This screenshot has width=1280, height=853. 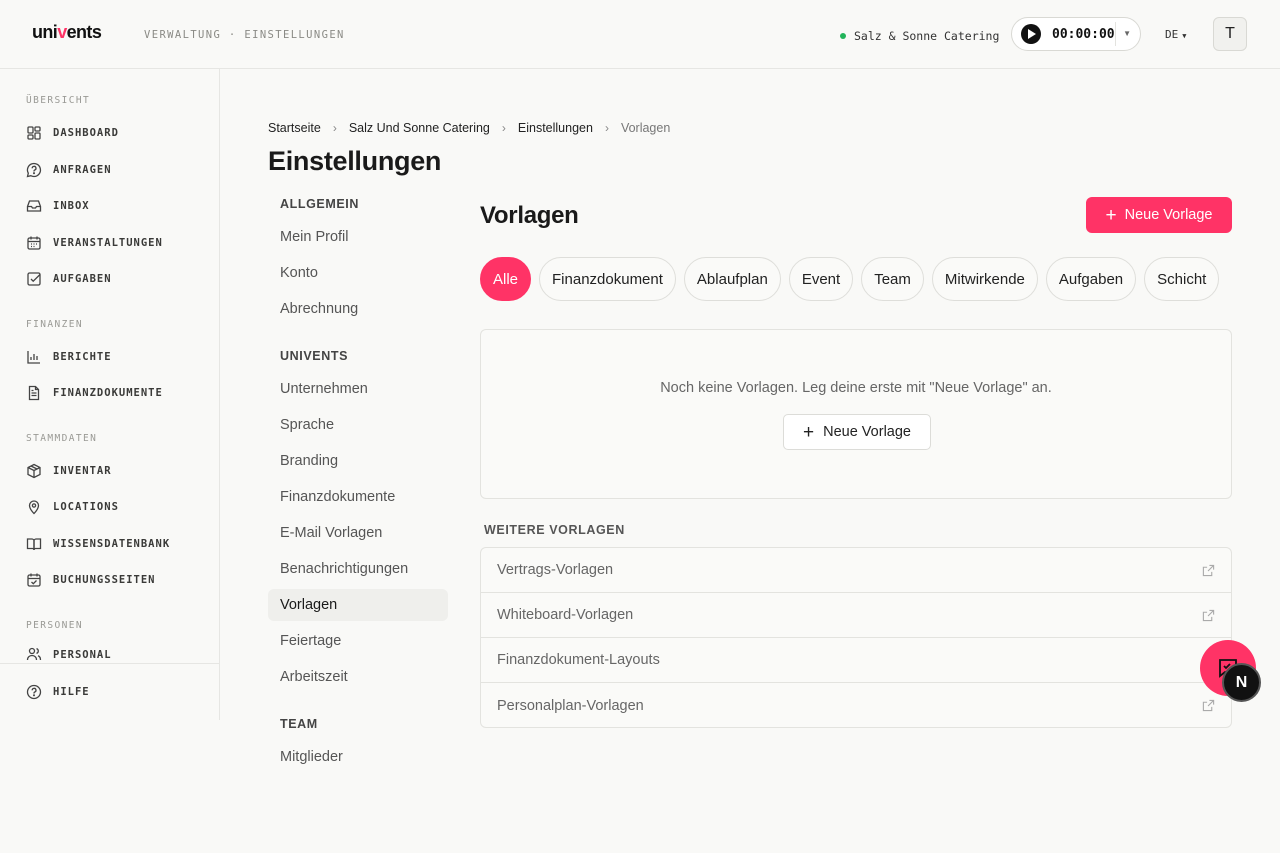 I want to click on logo: univents, so click(x=67, y=32).